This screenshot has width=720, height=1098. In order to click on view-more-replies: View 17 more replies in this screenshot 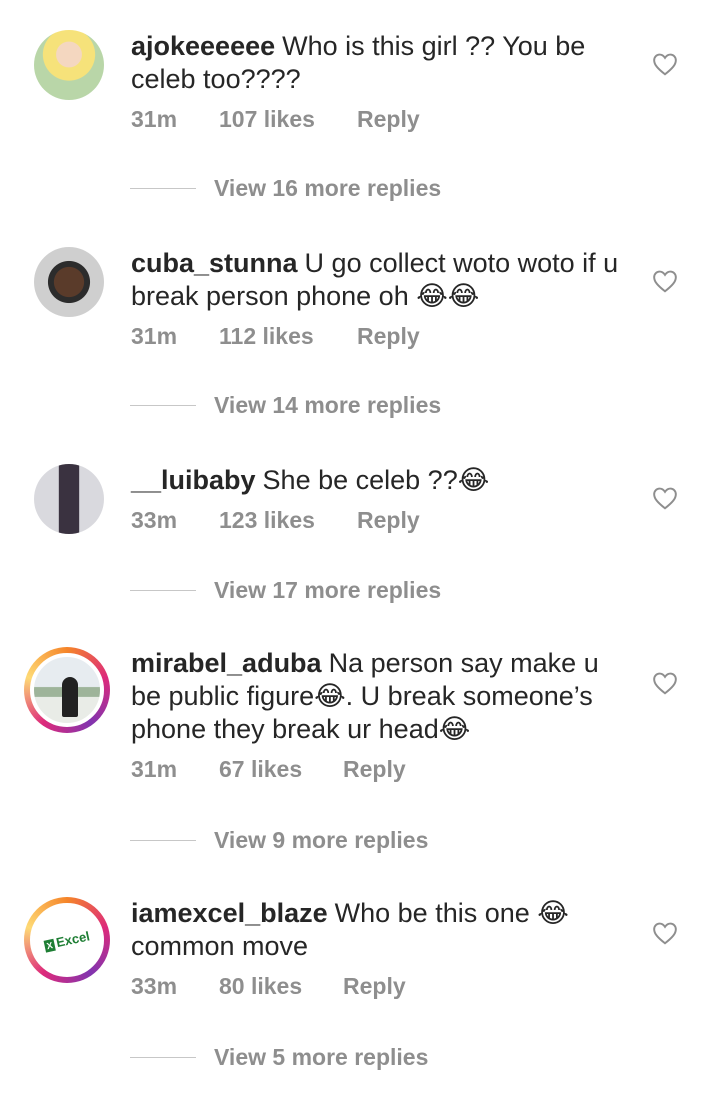, I will do `click(285, 590)`.